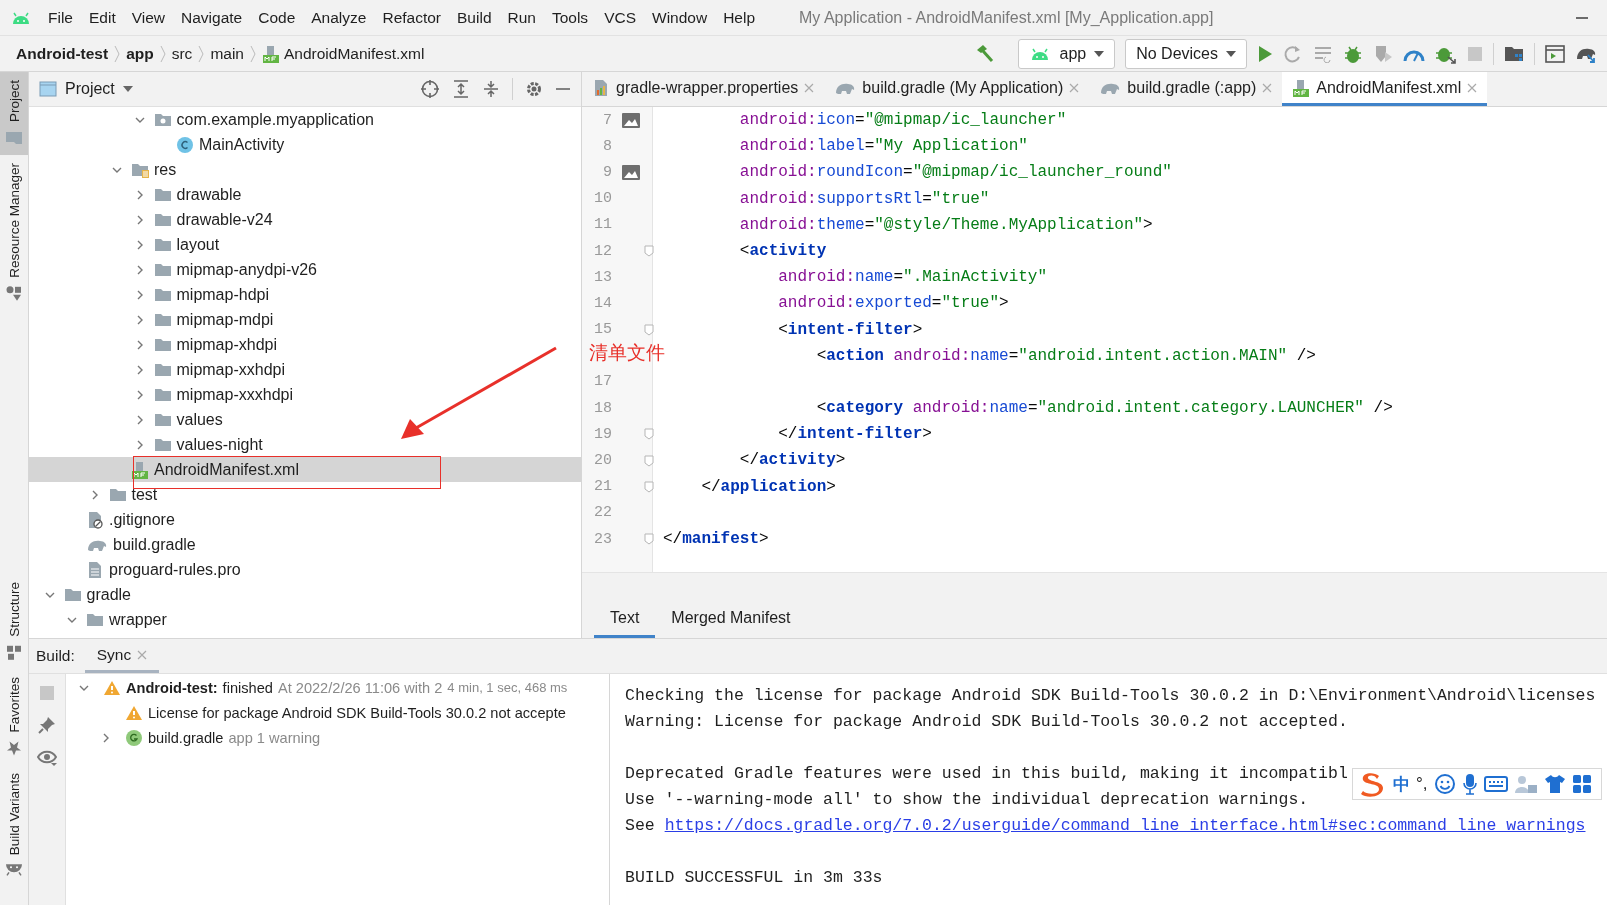 This screenshot has height=905, width=1607. I want to click on tree-item: drawable, so click(305, 194).